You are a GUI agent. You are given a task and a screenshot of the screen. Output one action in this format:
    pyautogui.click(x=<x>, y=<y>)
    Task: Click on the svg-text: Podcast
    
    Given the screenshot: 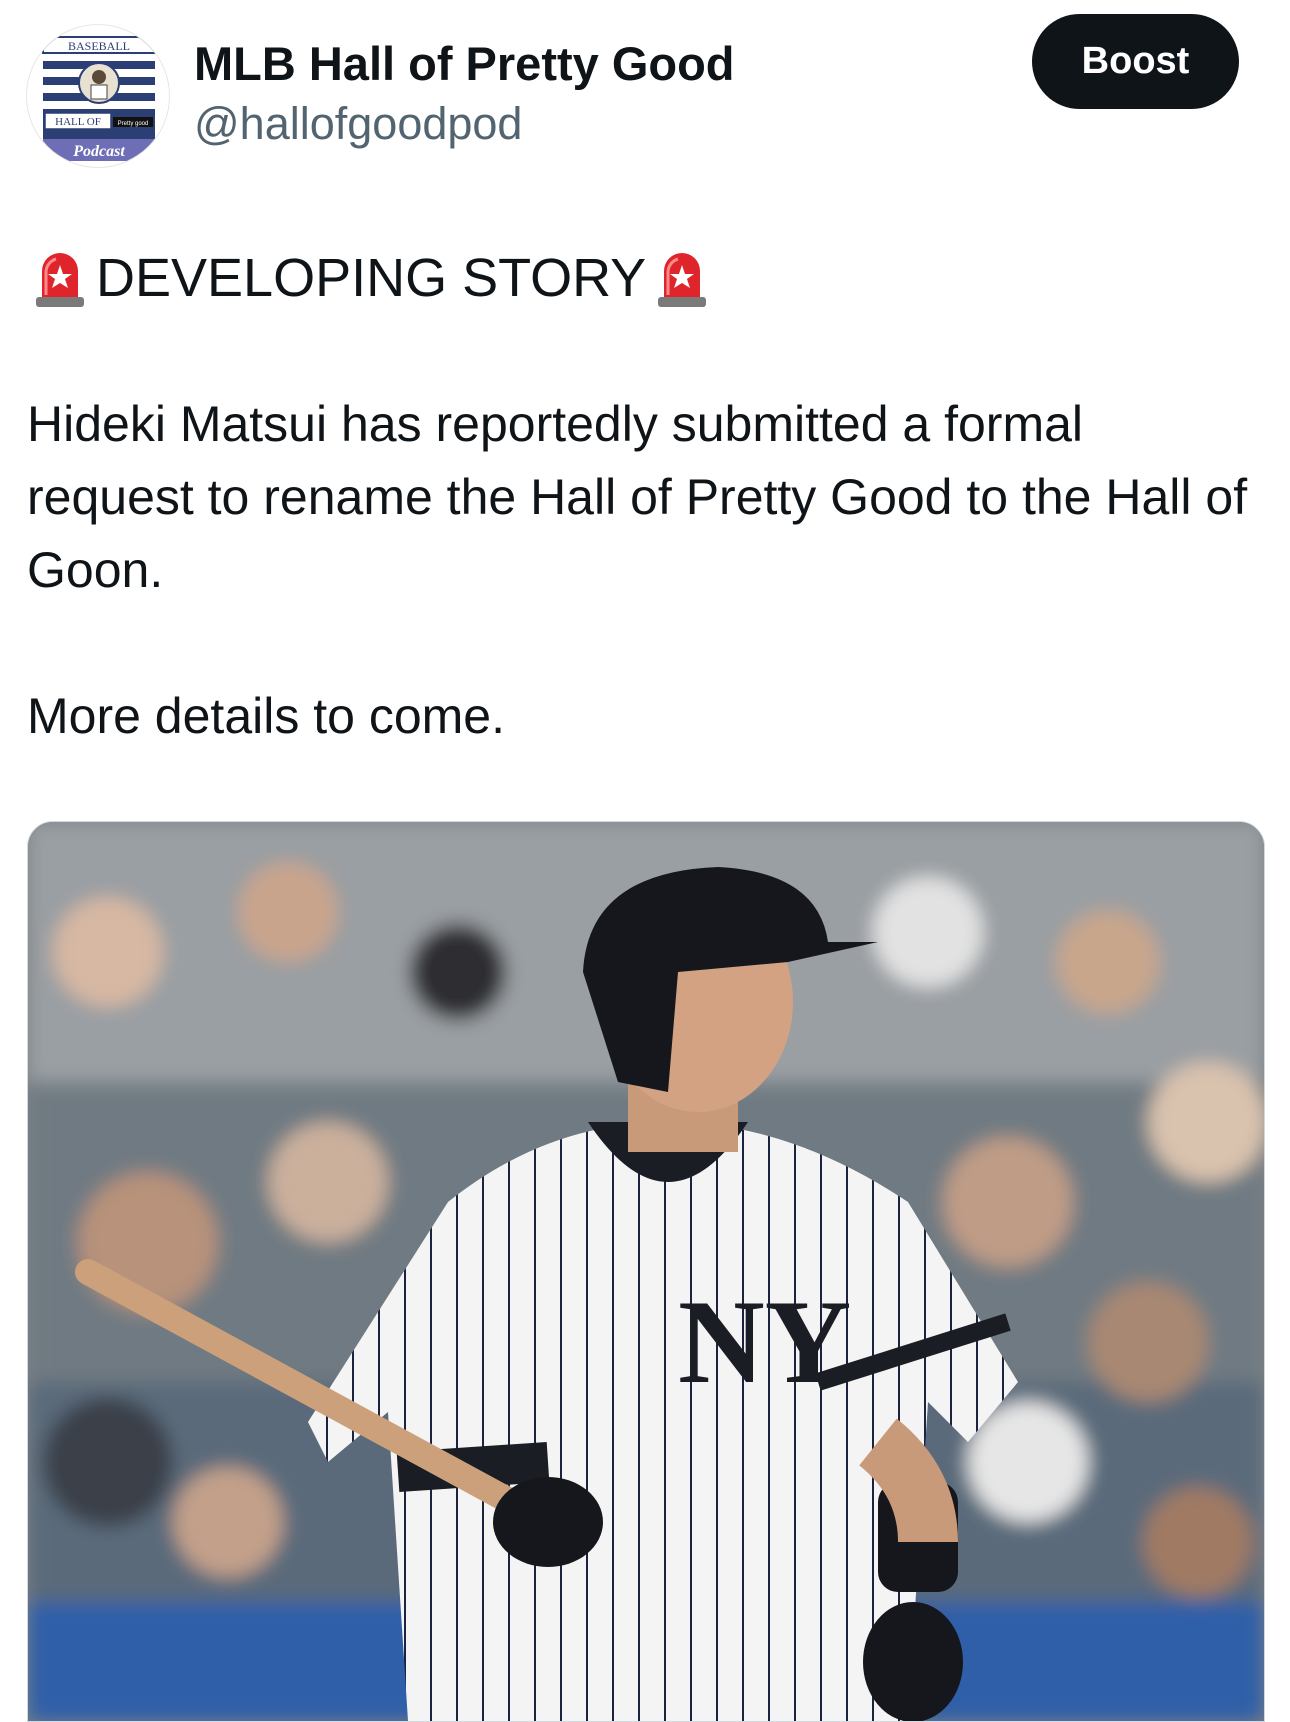 What is the action you would take?
    pyautogui.click(x=98, y=151)
    